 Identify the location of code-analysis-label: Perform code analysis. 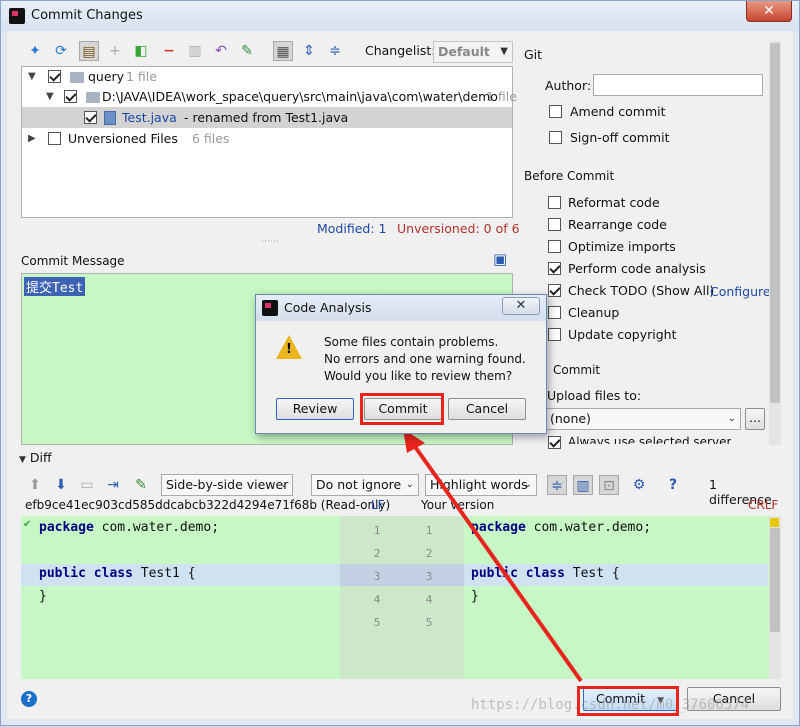
(637, 268).